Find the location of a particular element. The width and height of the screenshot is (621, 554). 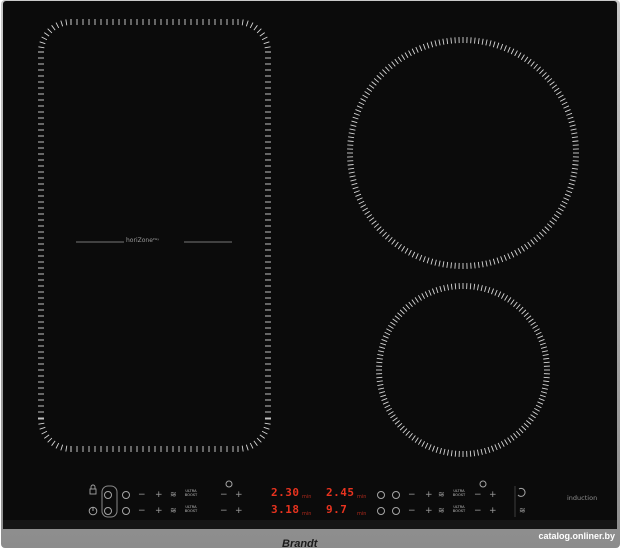

timer-display-2: 2.45 is located at coordinates (340, 492).